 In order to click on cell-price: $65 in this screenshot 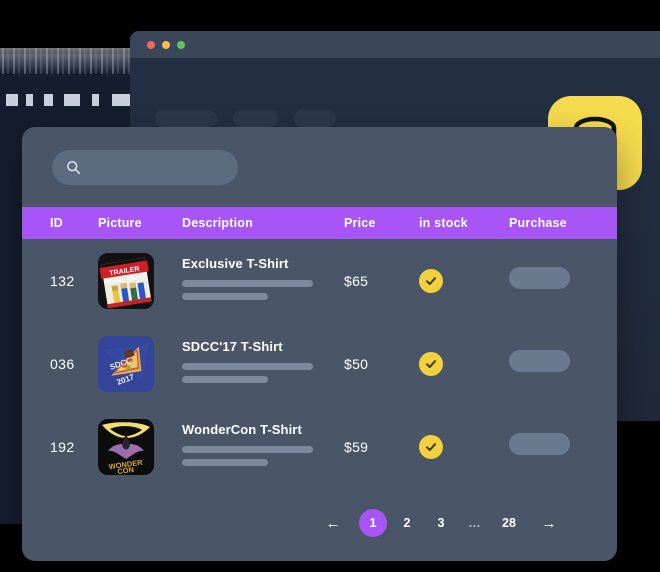, I will do `click(356, 280)`.